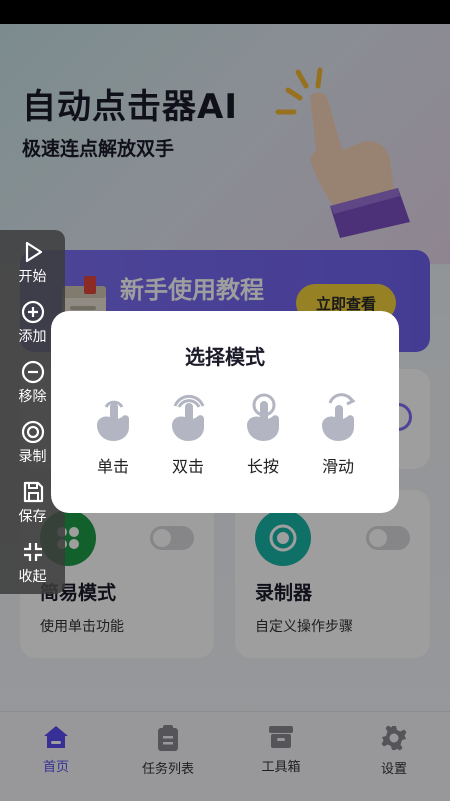  I want to click on swipe-icon, so click(339, 417).